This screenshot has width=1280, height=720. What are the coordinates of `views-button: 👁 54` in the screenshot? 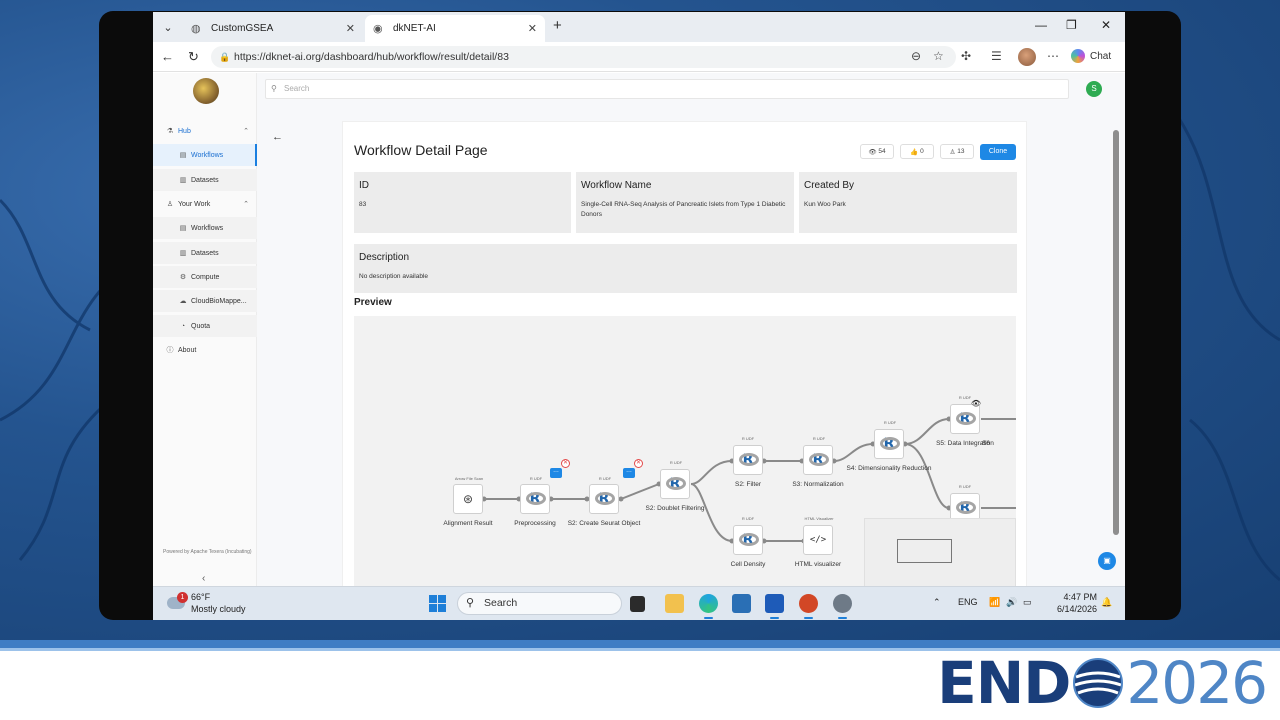 It's located at (877, 151).